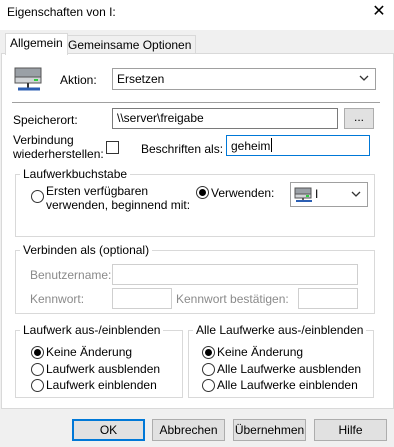 This screenshot has width=394, height=447. I want to click on close-icon: ✕, so click(379, 11).